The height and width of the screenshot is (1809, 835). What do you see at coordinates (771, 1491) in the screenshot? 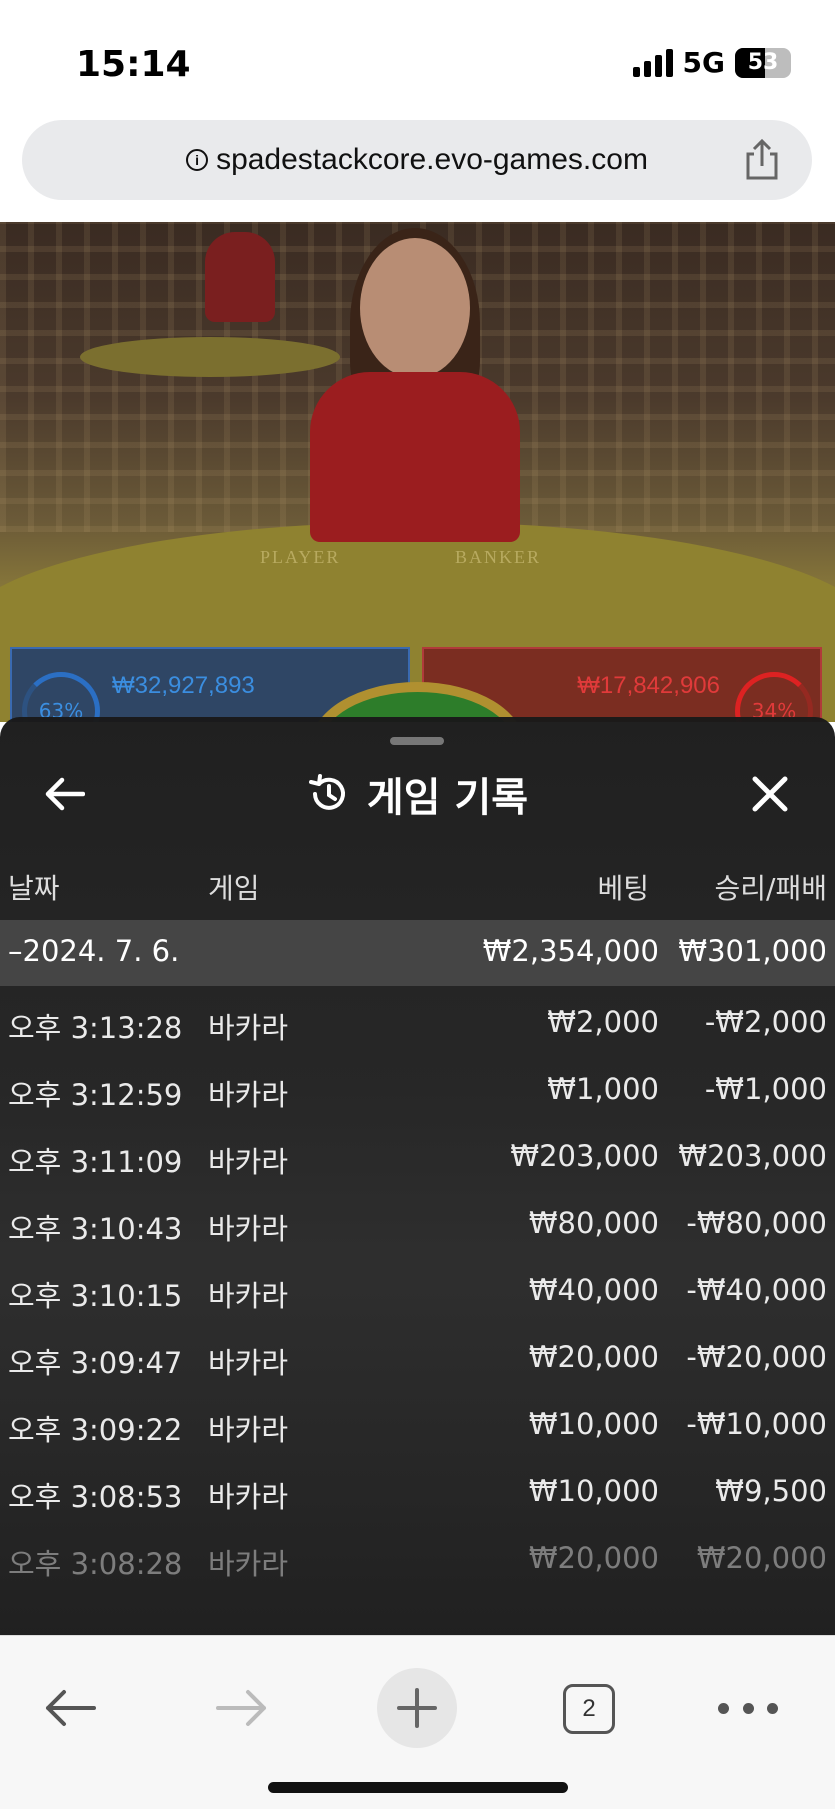
I see `row-result: ₩9,500` at bounding box center [771, 1491].